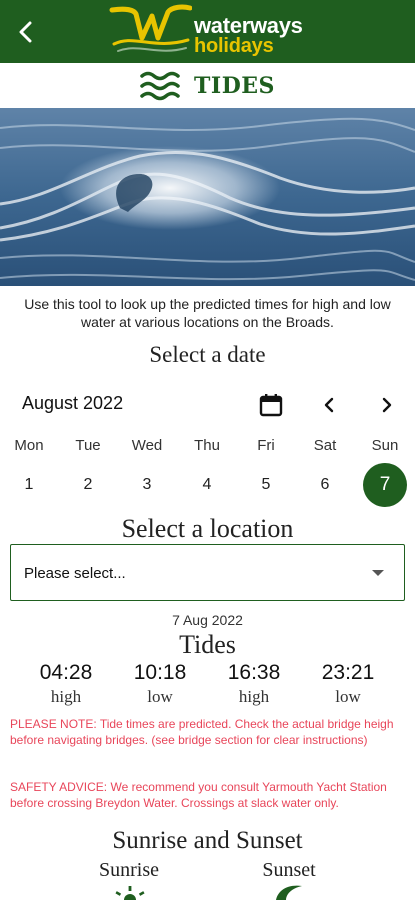 The width and height of the screenshot is (415, 900). I want to click on date-cell: 2, so click(88, 485).